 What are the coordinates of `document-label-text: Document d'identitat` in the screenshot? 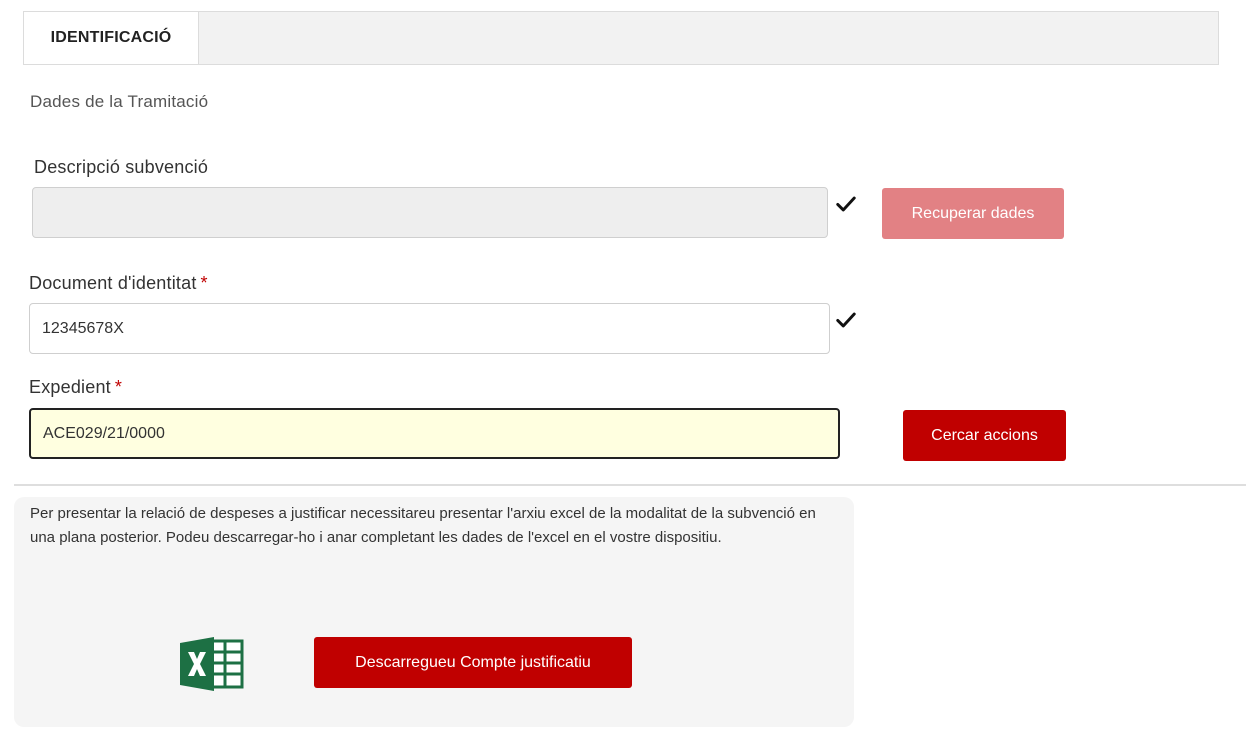 It's located at (113, 283).